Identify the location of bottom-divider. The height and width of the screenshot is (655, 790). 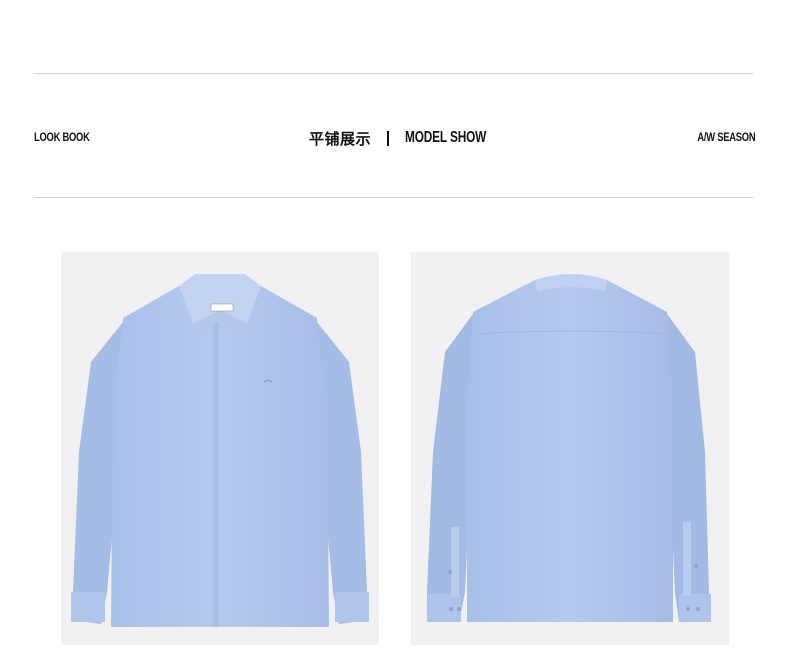
(393, 197).